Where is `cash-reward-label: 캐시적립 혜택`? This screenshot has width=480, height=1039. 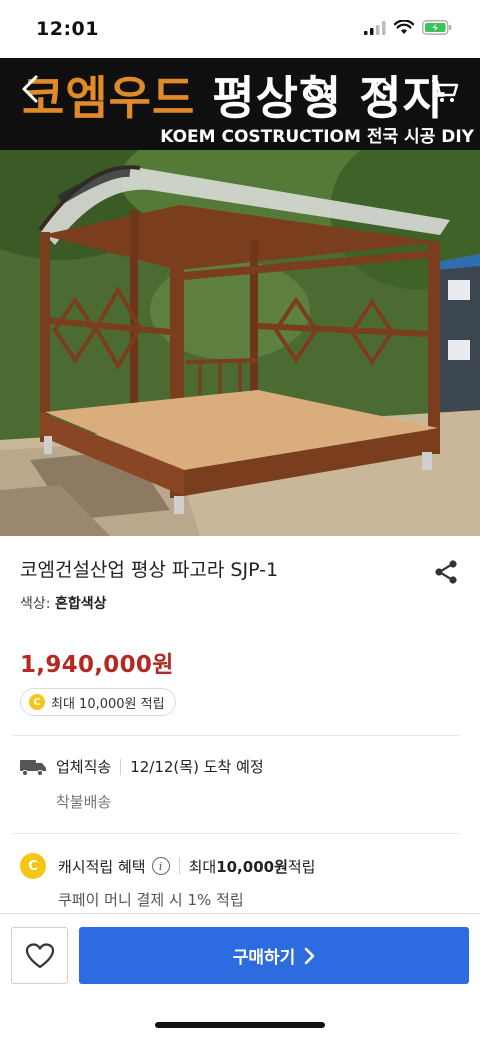
cash-reward-label: 캐시적립 혜택 is located at coordinates (102, 866).